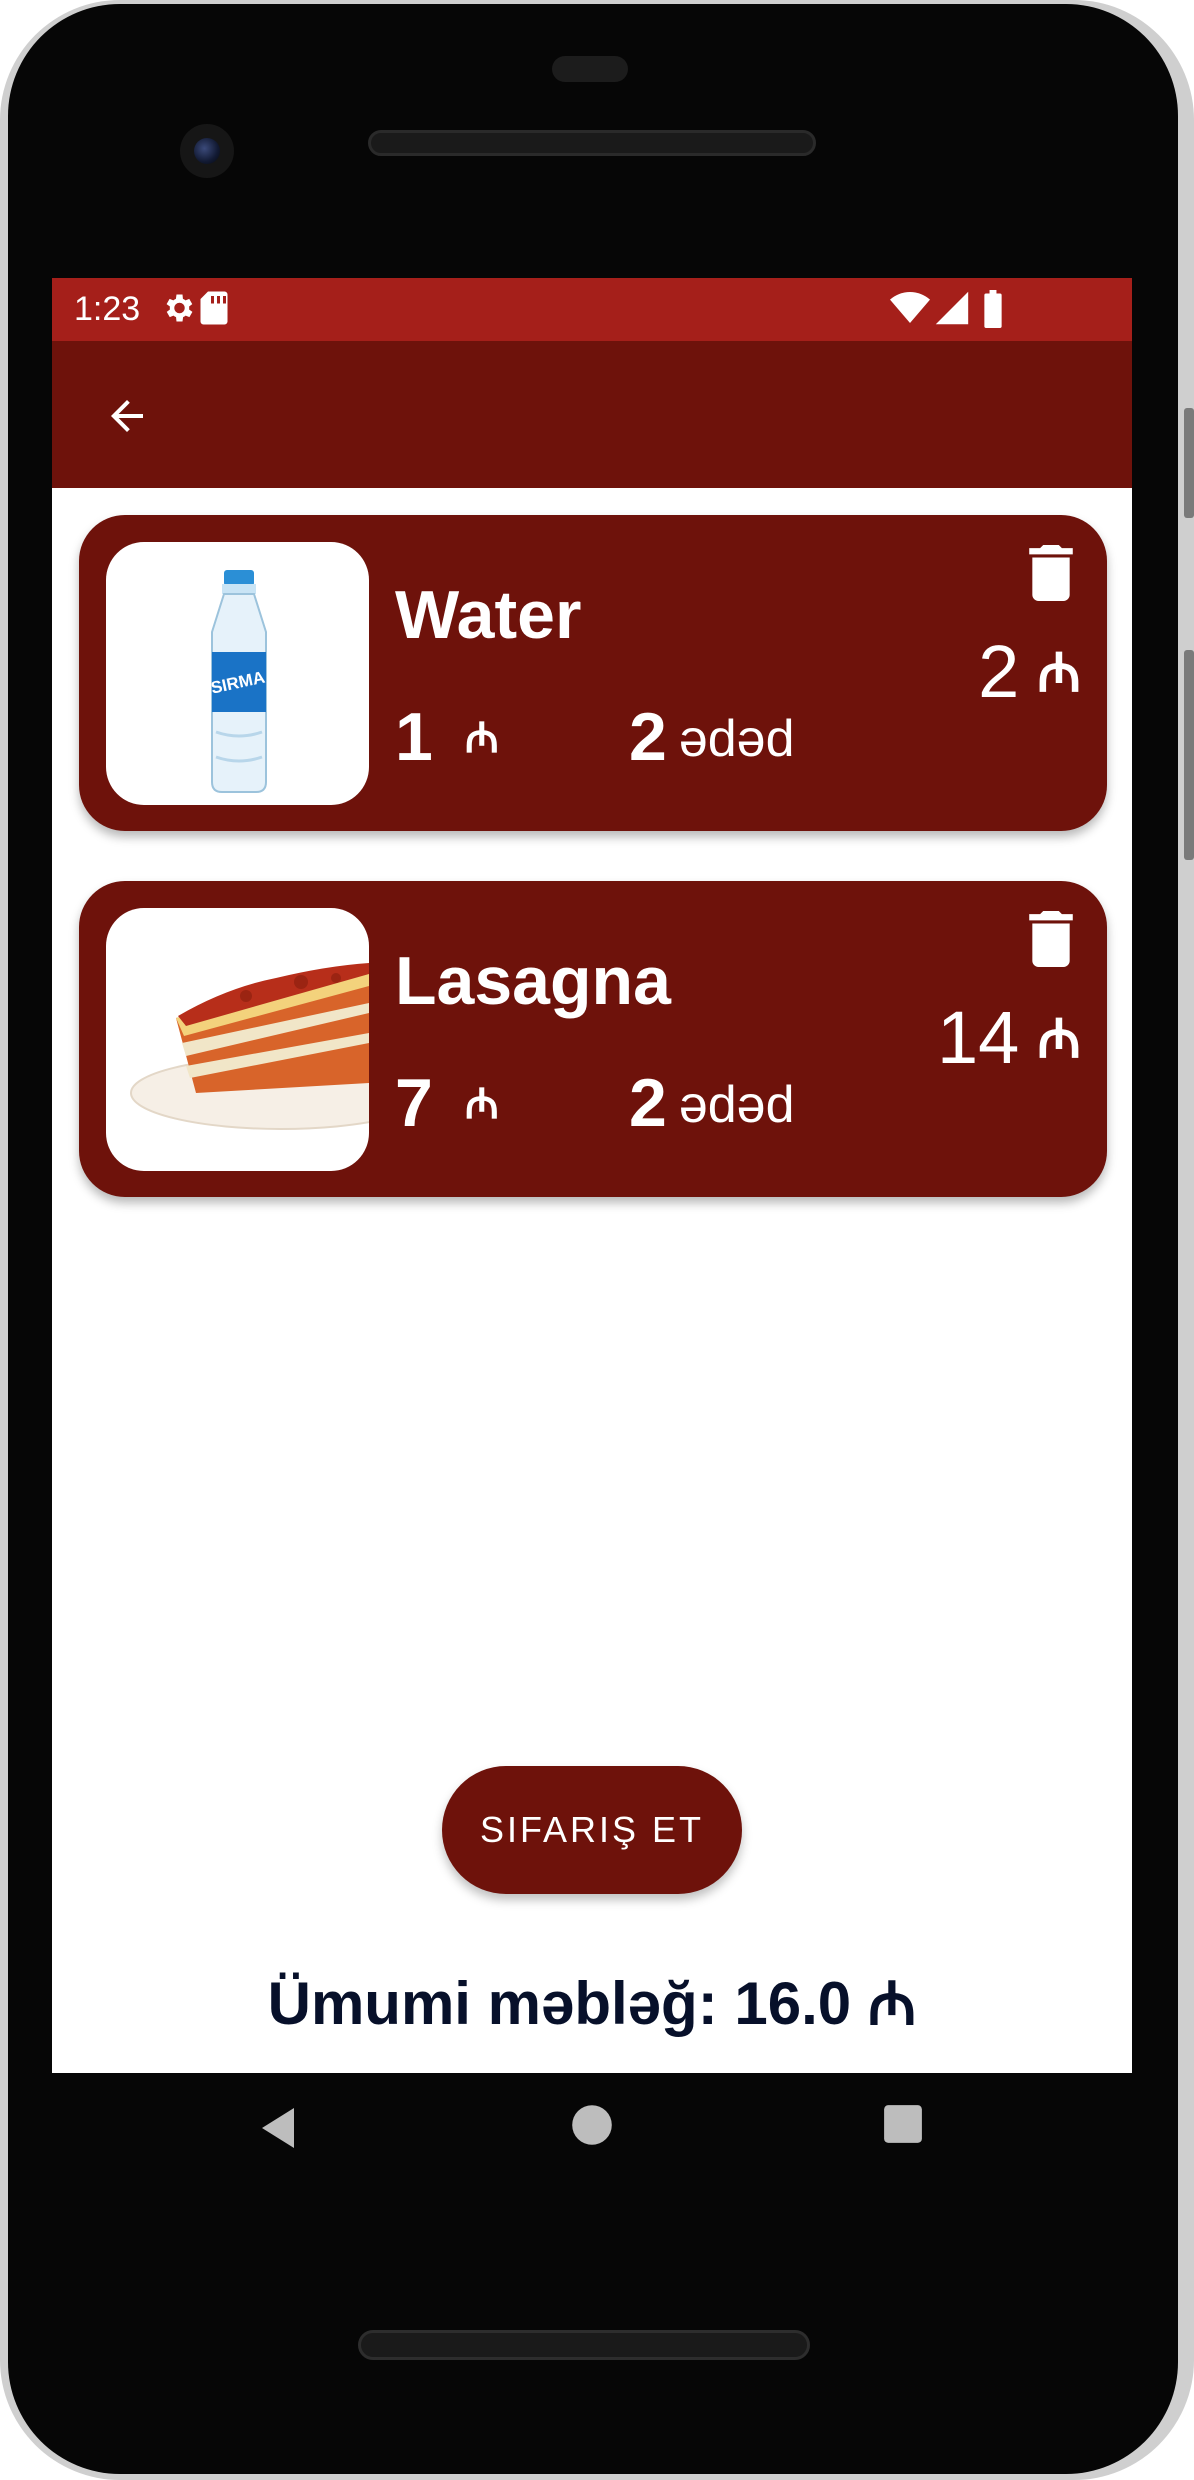 This screenshot has height=2480, width=1194. Describe the element at coordinates (999, 671) in the screenshot. I see `line-total-value: 2` at that location.